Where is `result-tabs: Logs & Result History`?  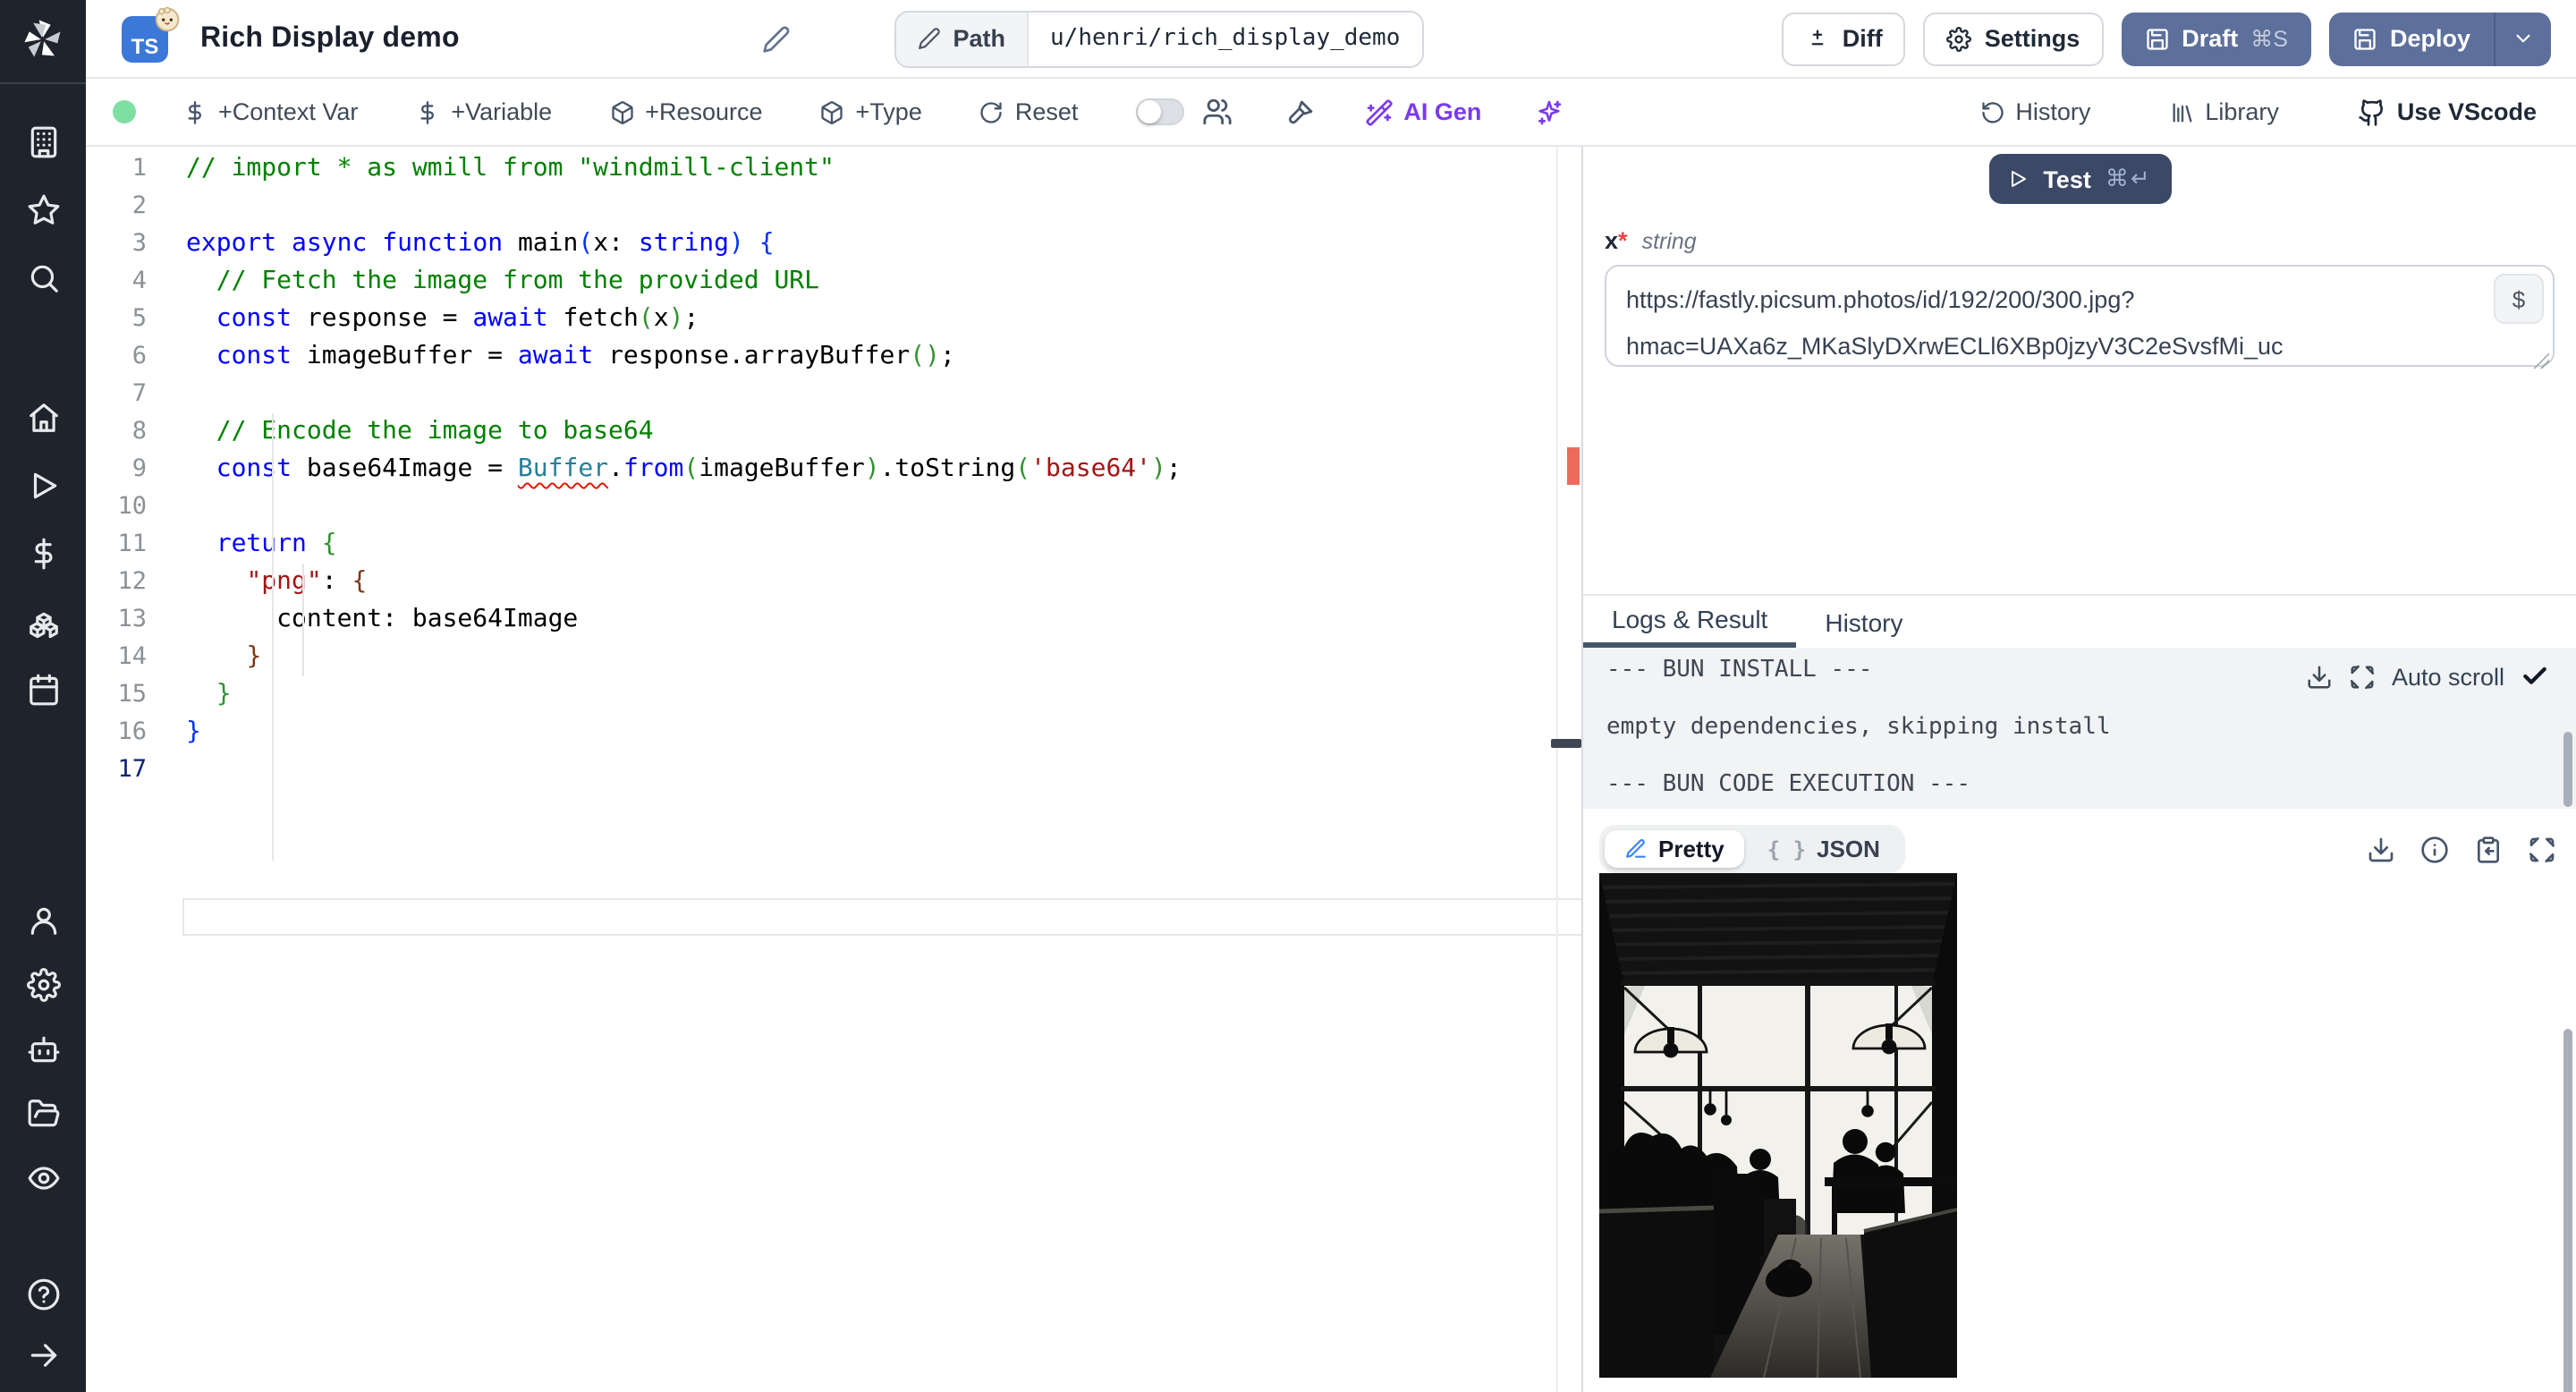
result-tabs: Logs & Result History is located at coordinates (2079, 622).